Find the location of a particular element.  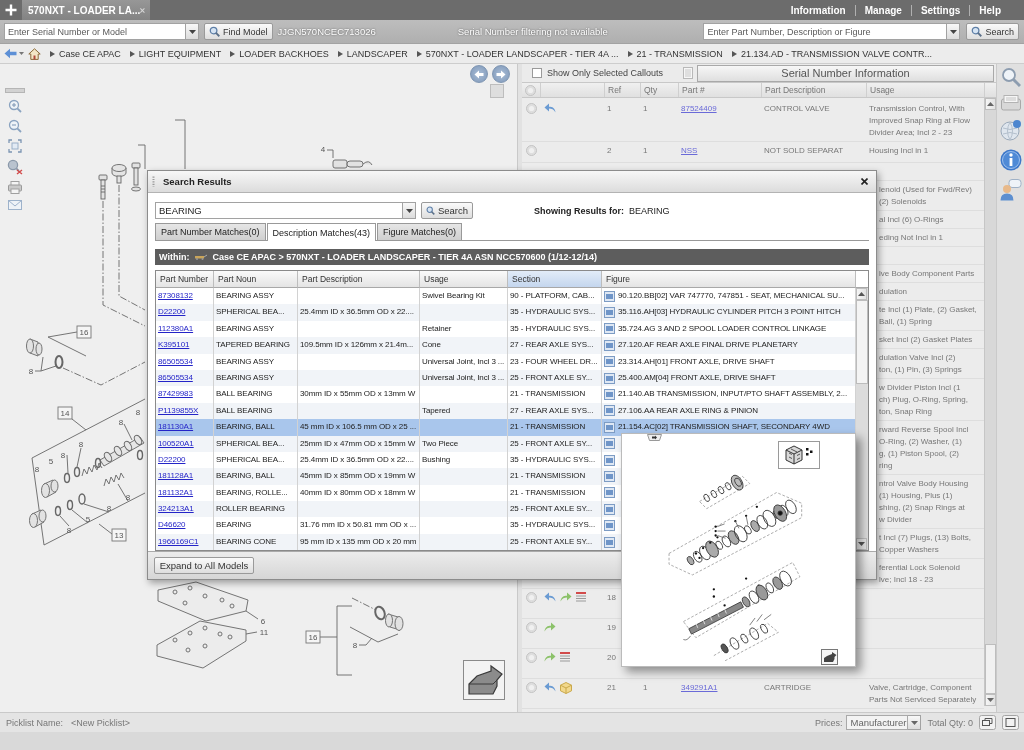

cube-icon is located at coordinates (566, 688).